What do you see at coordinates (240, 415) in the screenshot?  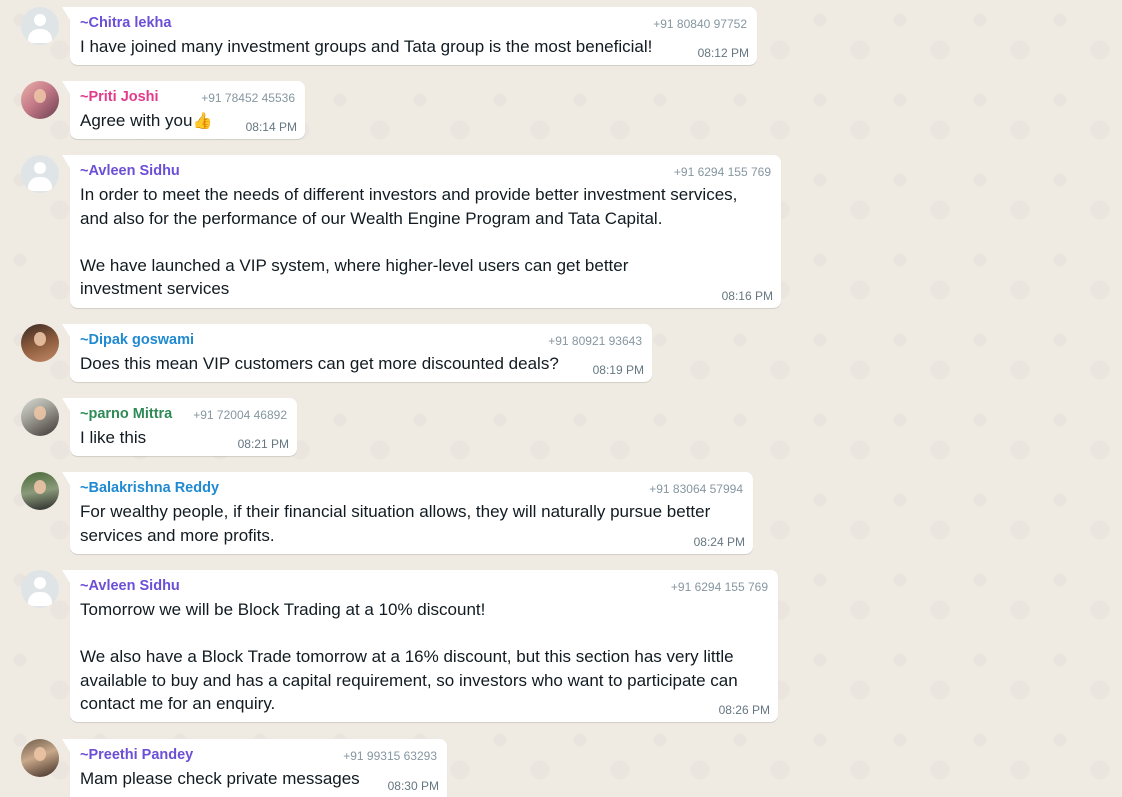 I see `sender-phone: +91 72004 46892` at bounding box center [240, 415].